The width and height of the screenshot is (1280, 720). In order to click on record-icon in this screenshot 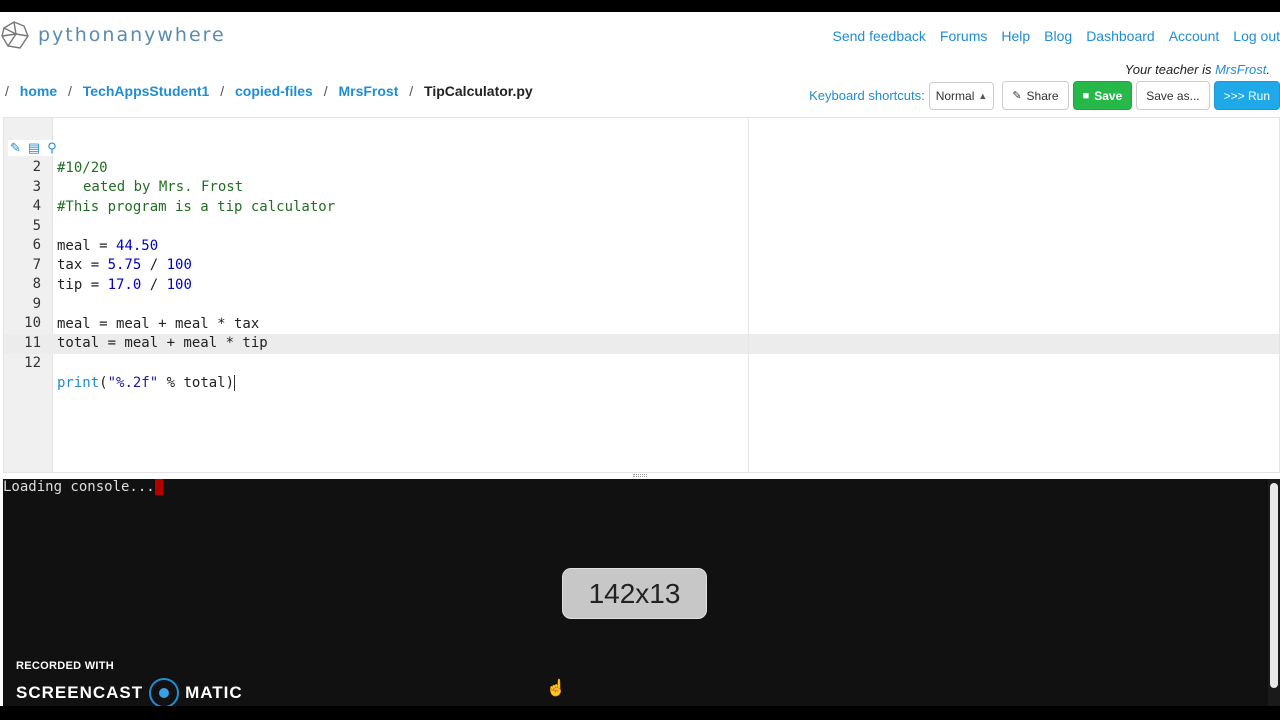, I will do `click(164, 693)`.